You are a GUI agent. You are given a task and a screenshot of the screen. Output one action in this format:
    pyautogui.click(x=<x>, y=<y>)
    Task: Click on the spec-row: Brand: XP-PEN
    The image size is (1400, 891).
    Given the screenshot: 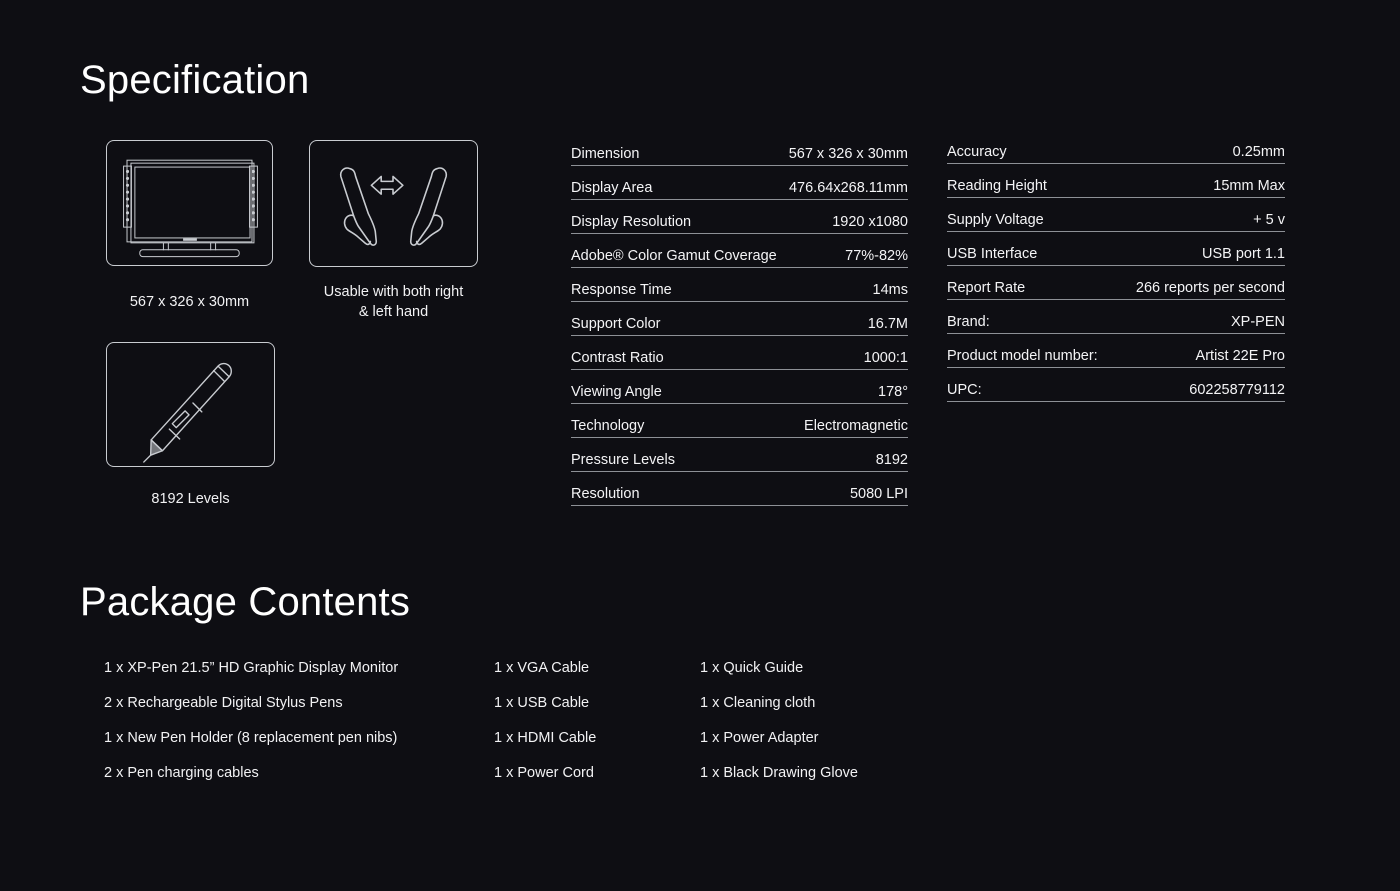 What is the action you would take?
    pyautogui.click(x=1116, y=316)
    